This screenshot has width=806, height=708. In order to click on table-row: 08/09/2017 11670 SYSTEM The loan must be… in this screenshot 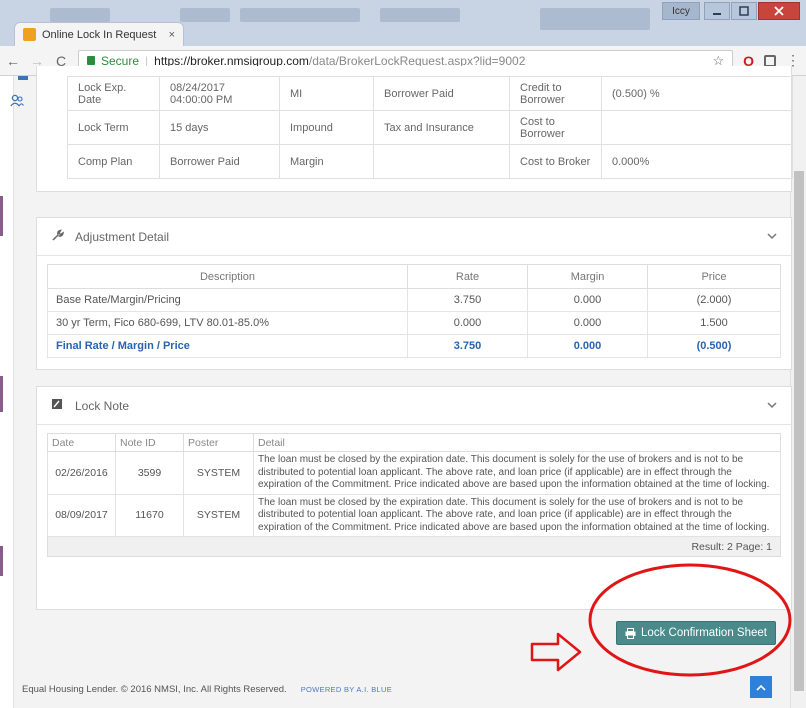, I will do `click(414, 515)`.